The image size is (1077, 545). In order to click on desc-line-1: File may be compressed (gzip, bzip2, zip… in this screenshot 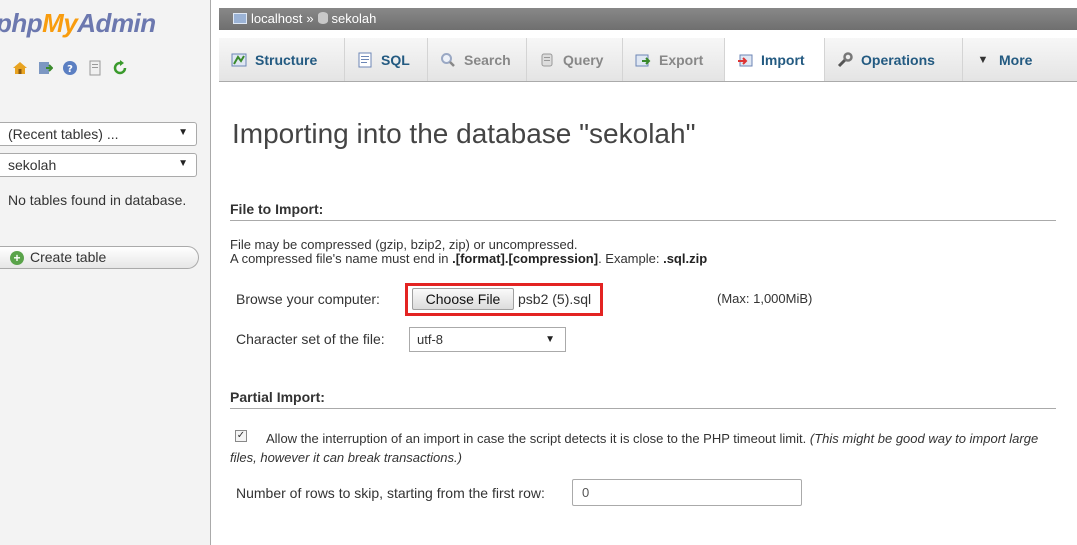, I will do `click(404, 244)`.